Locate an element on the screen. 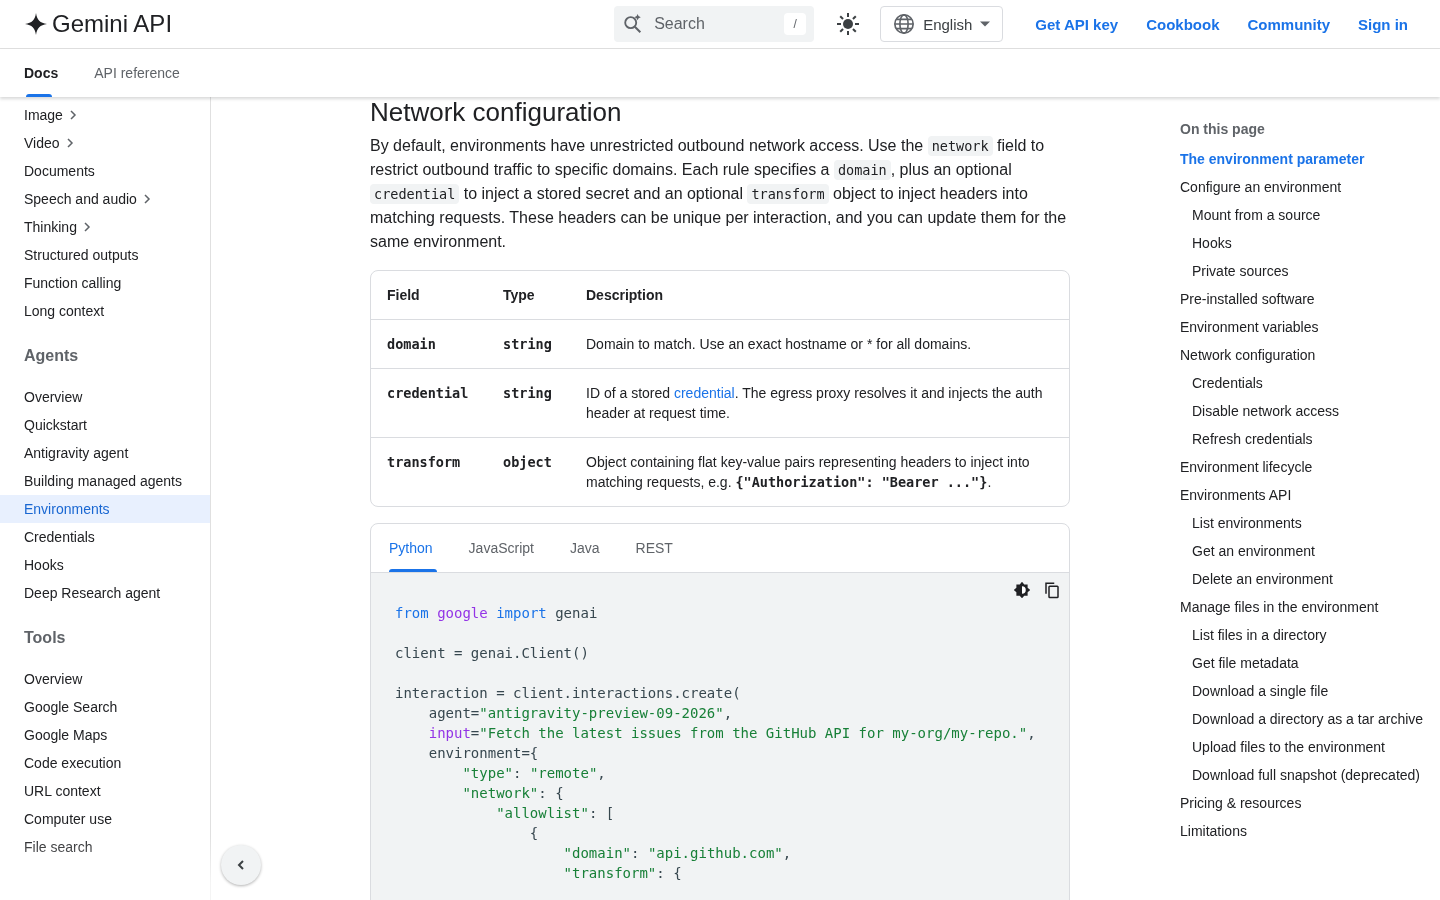  chevron-left-icon is located at coordinates (241, 865).